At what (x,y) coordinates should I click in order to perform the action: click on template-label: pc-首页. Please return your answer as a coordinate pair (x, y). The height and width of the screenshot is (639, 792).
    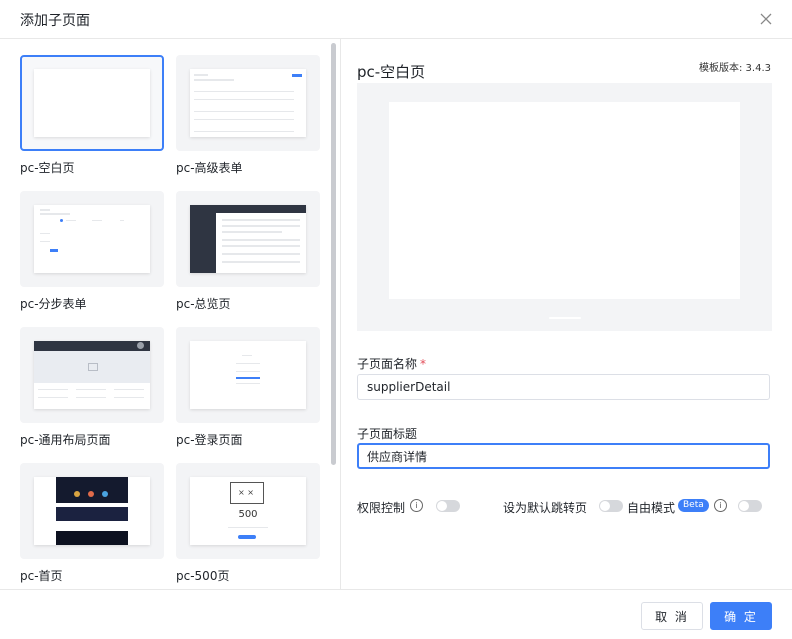
    Looking at the image, I should click on (41, 576).